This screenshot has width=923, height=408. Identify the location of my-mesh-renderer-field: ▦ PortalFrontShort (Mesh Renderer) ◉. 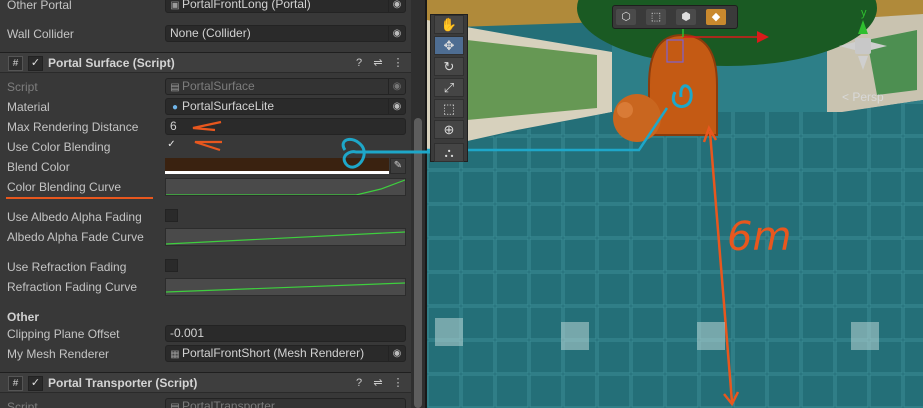
(285, 353).